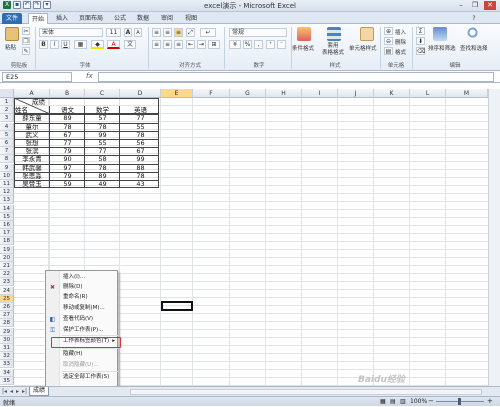 The image size is (500, 407). What do you see at coordinates (7, 282) in the screenshot?
I see `row-header-23: 23` at bounding box center [7, 282].